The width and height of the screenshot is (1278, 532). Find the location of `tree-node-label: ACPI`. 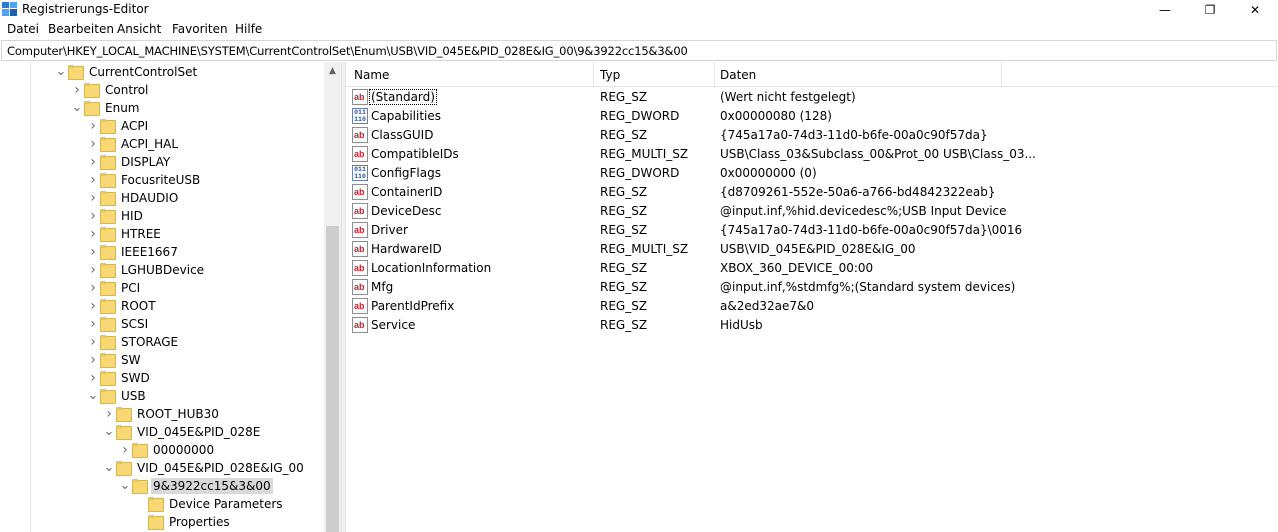

tree-node-label: ACPI is located at coordinates (134, 126).